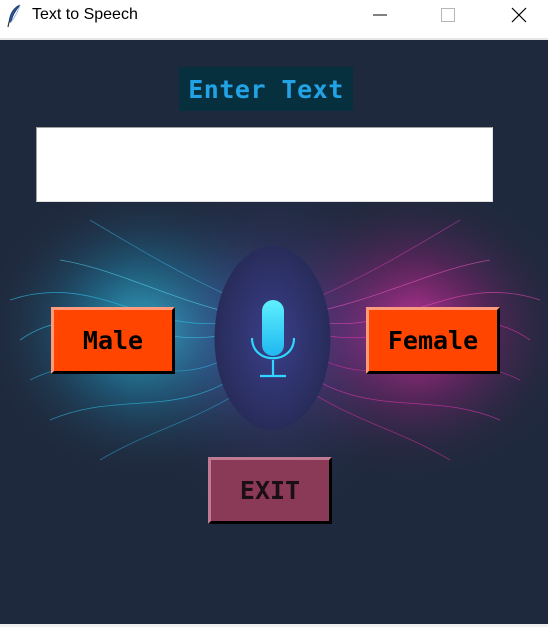 Image resolution: width=548 pixels, height=627 pixels. I want to click on close-icon, so click(519, 15).